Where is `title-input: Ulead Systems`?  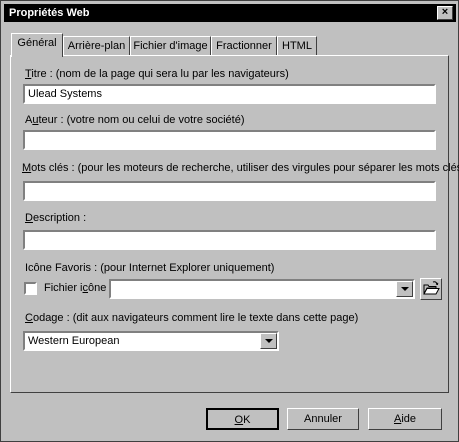
title-input: Ulead Systems is located at coordinates (229, 94).